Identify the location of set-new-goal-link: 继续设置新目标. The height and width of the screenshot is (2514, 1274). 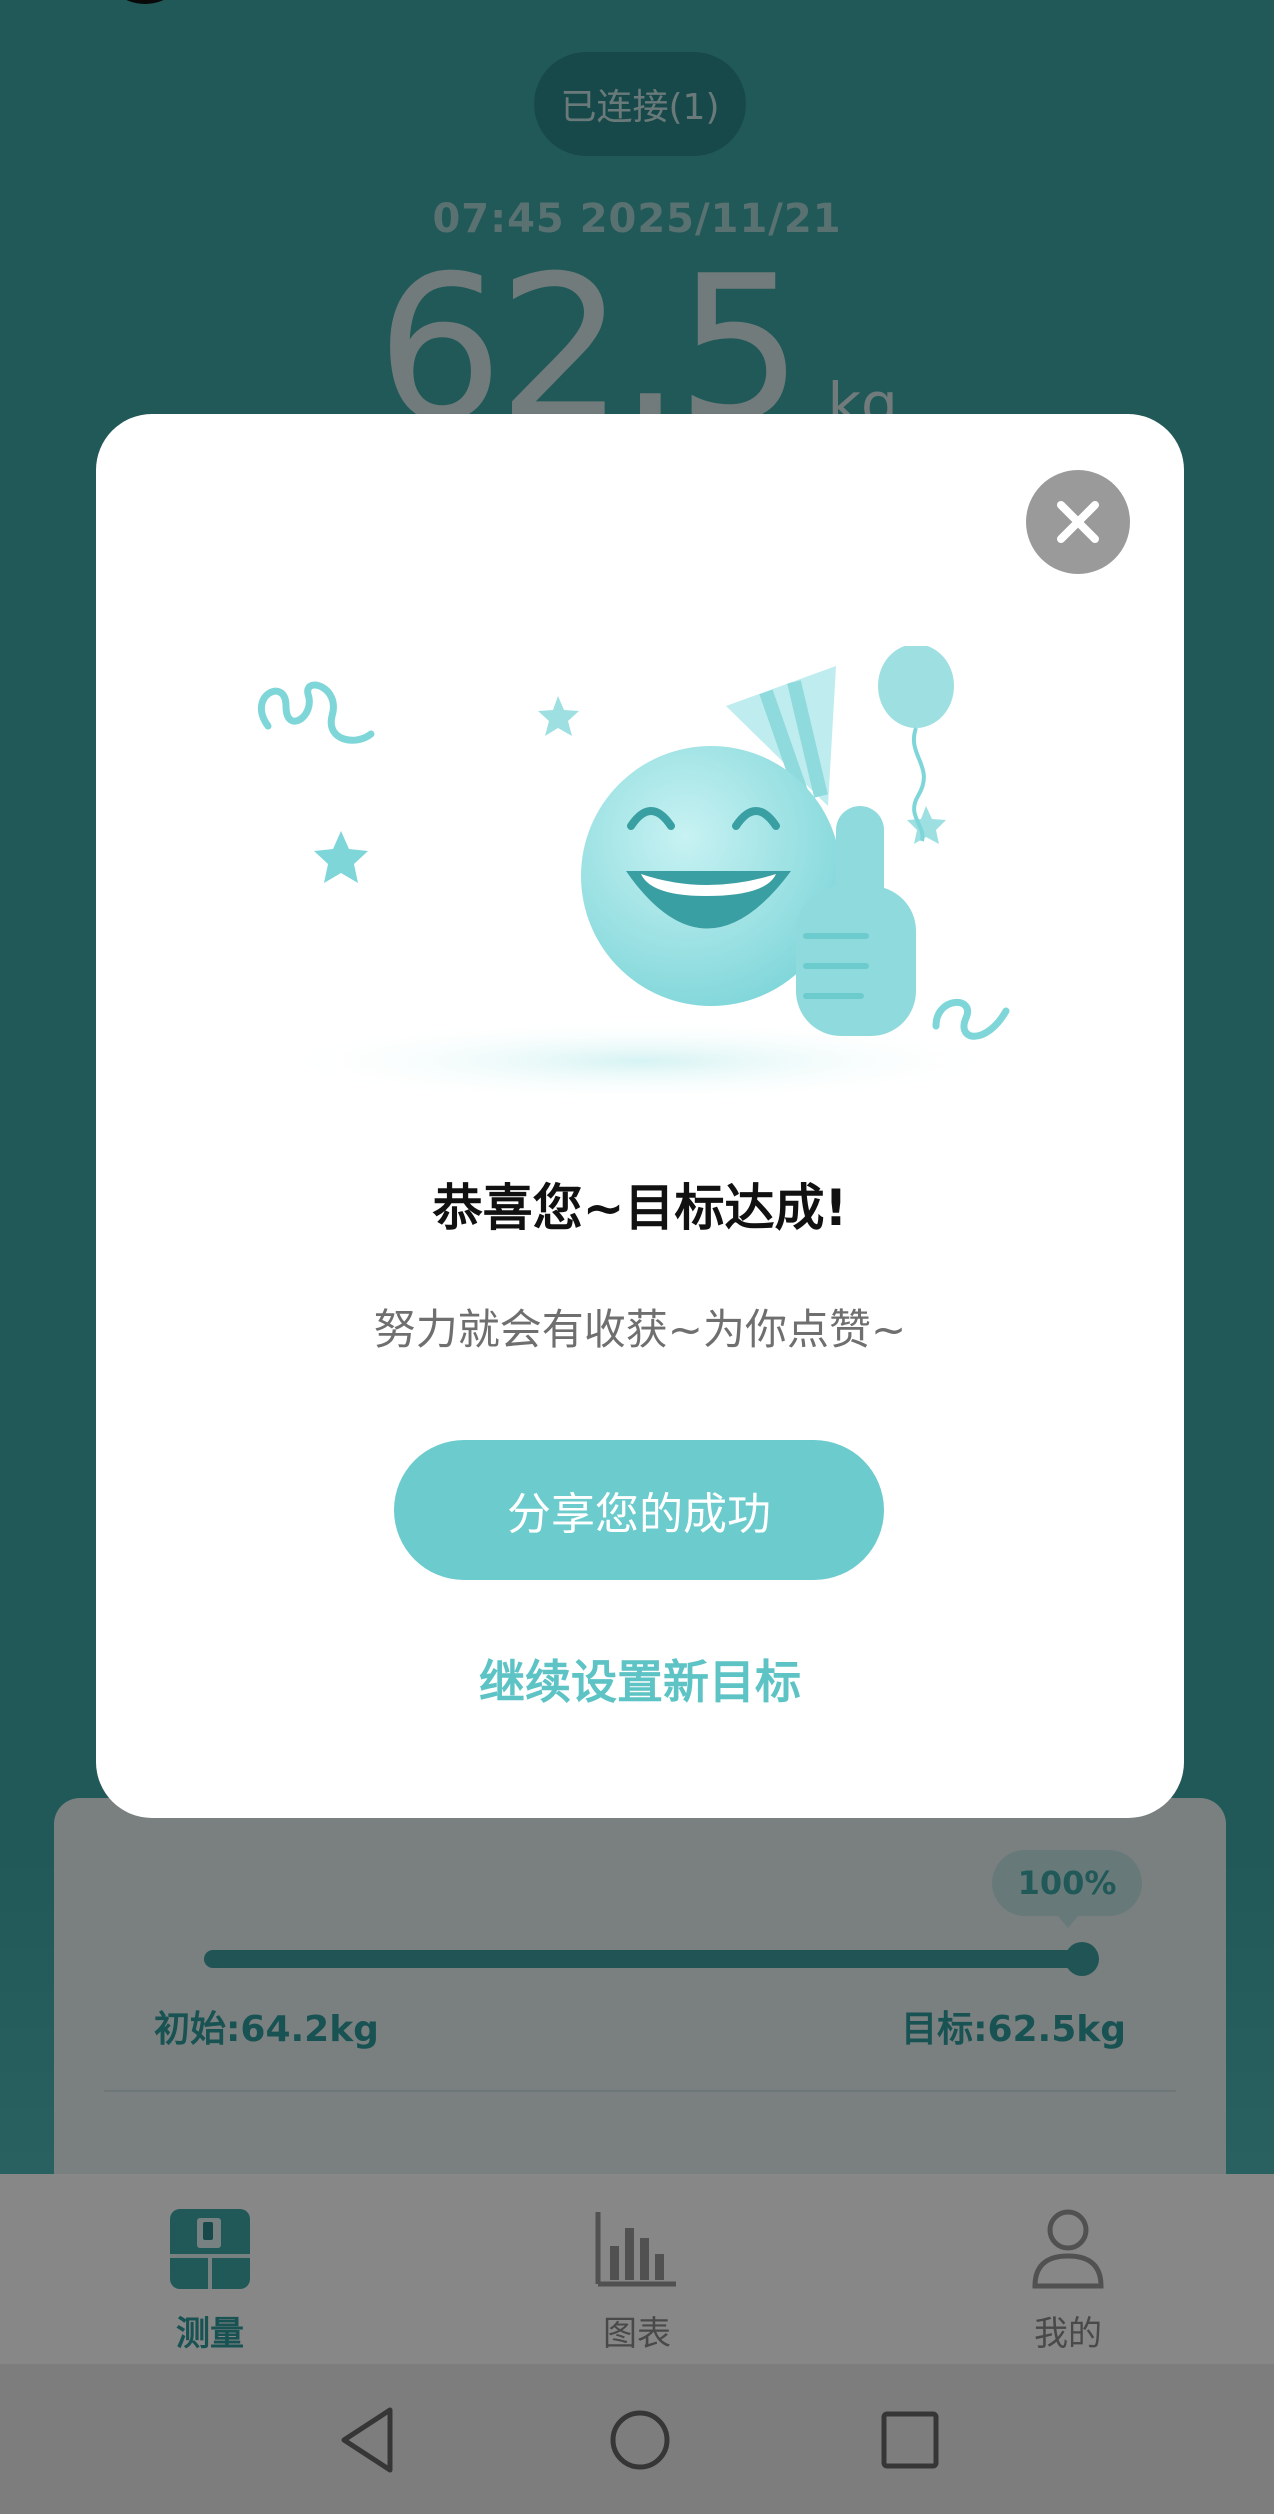
(640, 1679).